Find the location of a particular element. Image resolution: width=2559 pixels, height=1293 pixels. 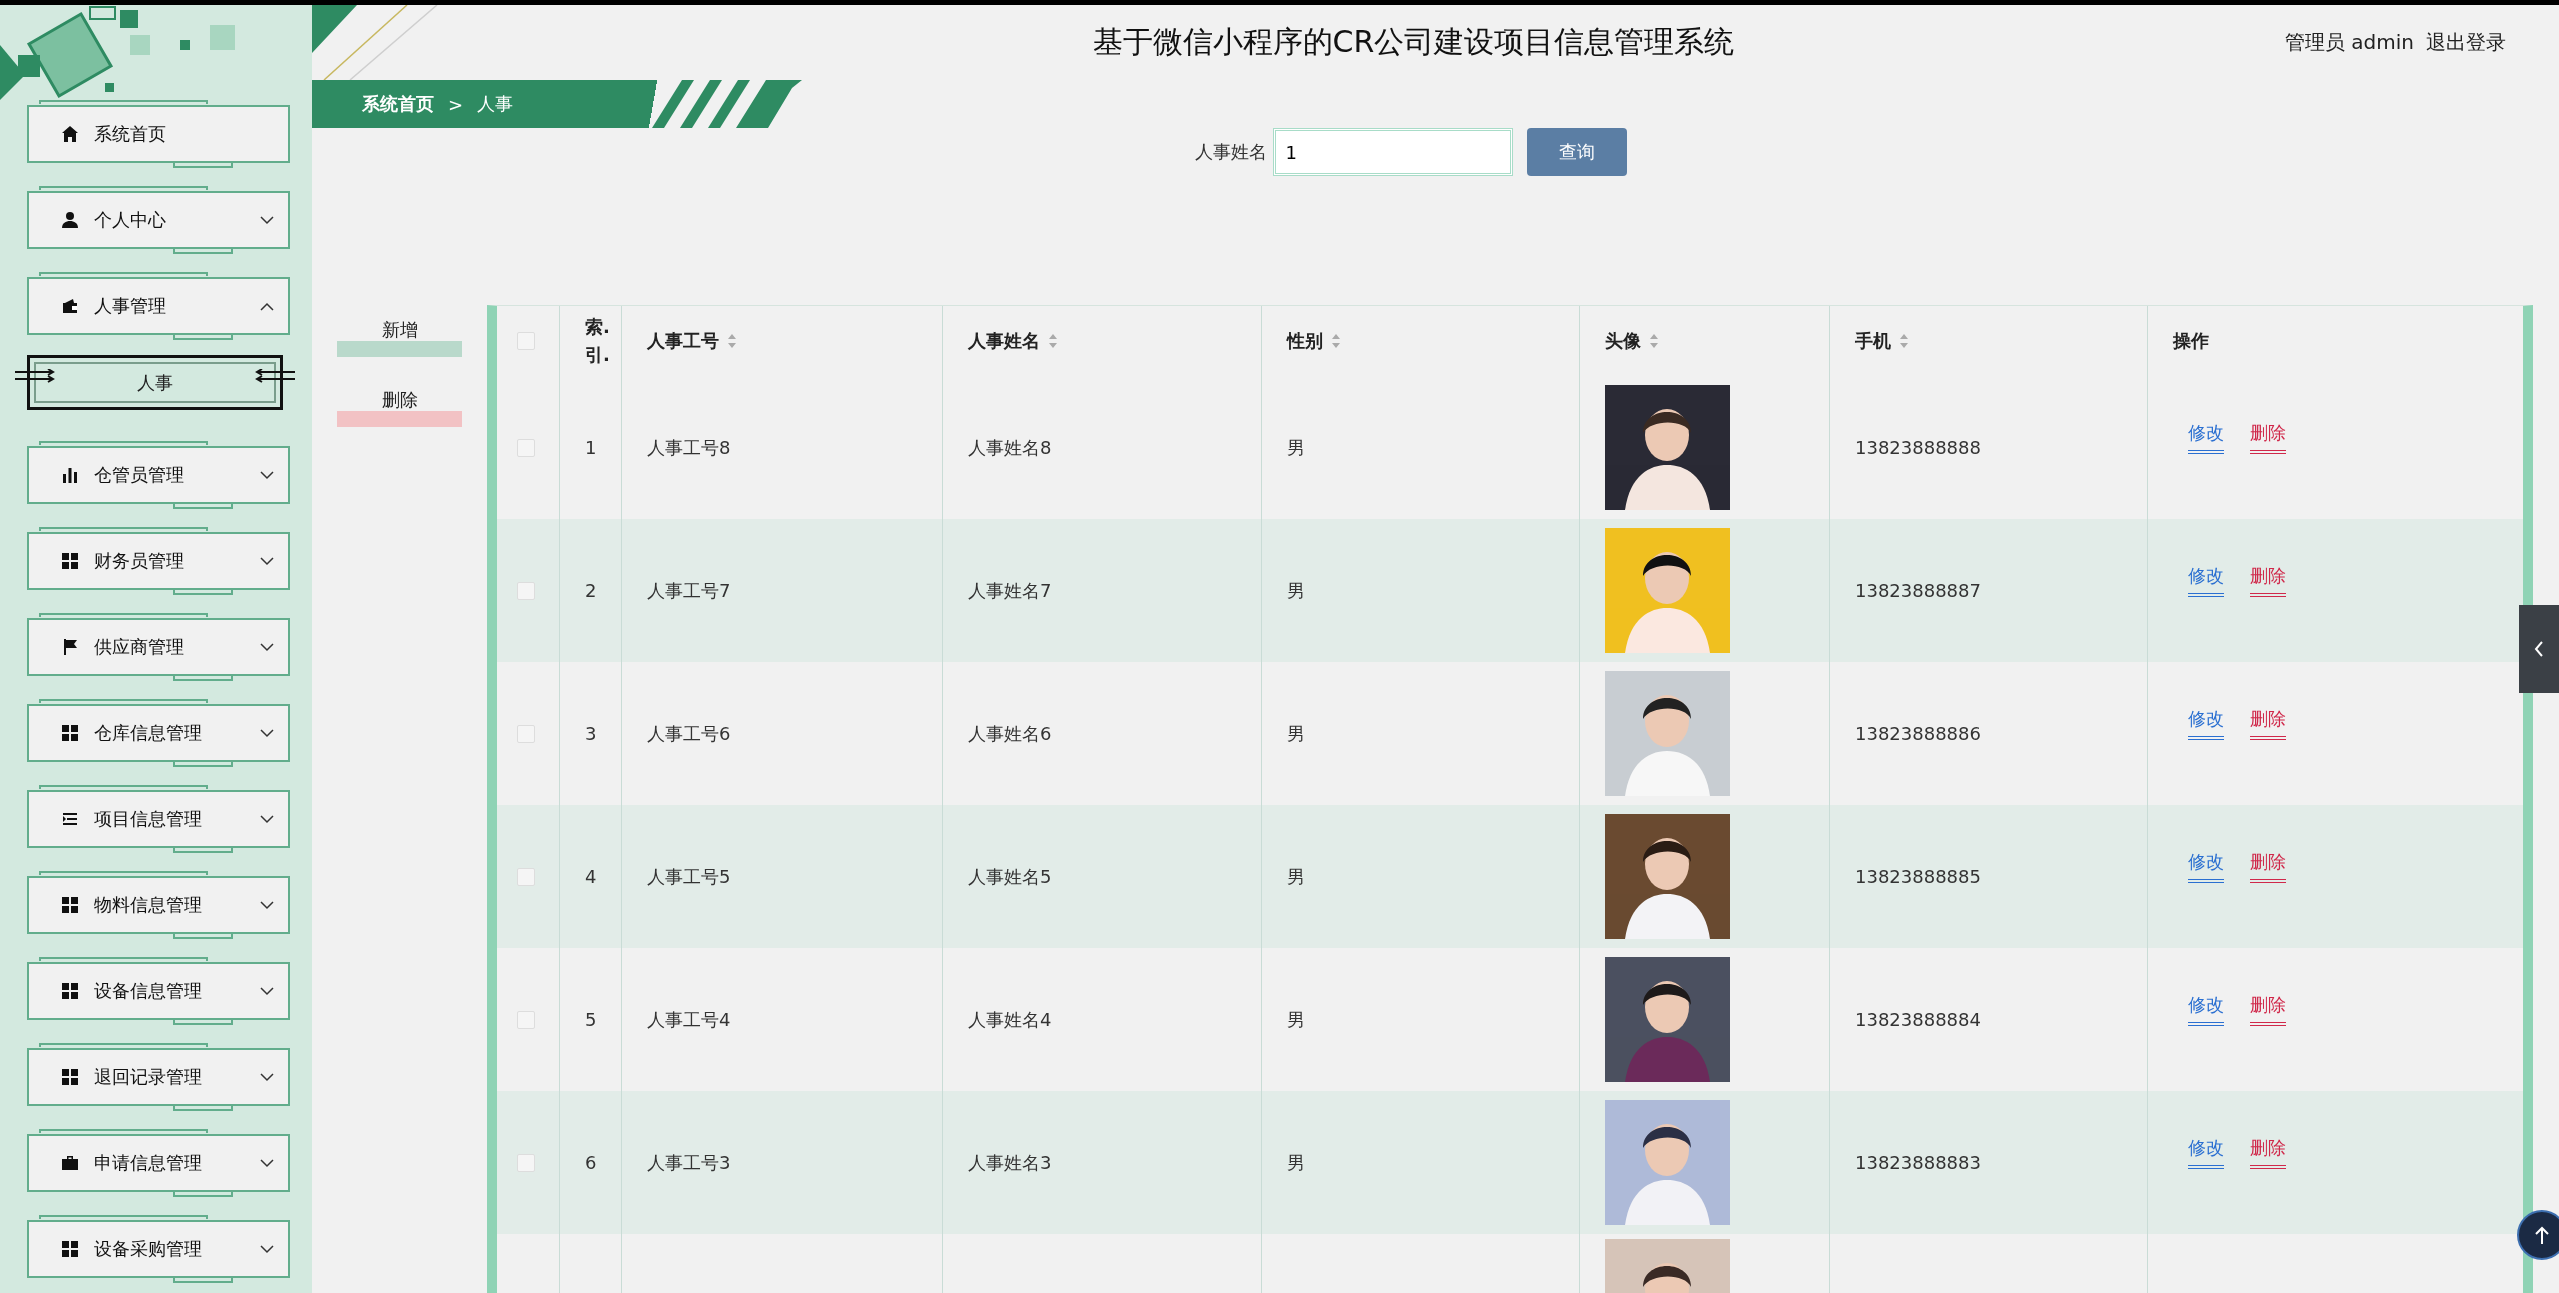

table-cell: 13823888887 is located at coordinates (1918, 590).